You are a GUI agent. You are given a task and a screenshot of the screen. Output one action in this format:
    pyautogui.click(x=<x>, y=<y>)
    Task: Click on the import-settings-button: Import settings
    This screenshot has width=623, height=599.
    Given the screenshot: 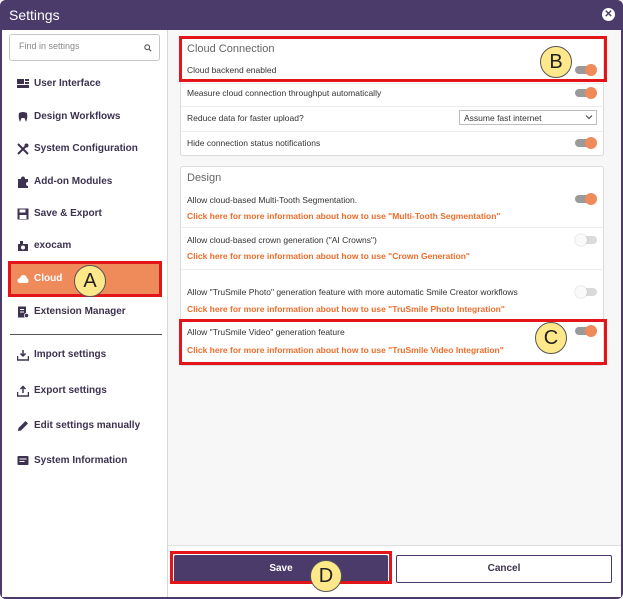 What is the action you would take?
    pyautogui.click(x=86, y=355)
    